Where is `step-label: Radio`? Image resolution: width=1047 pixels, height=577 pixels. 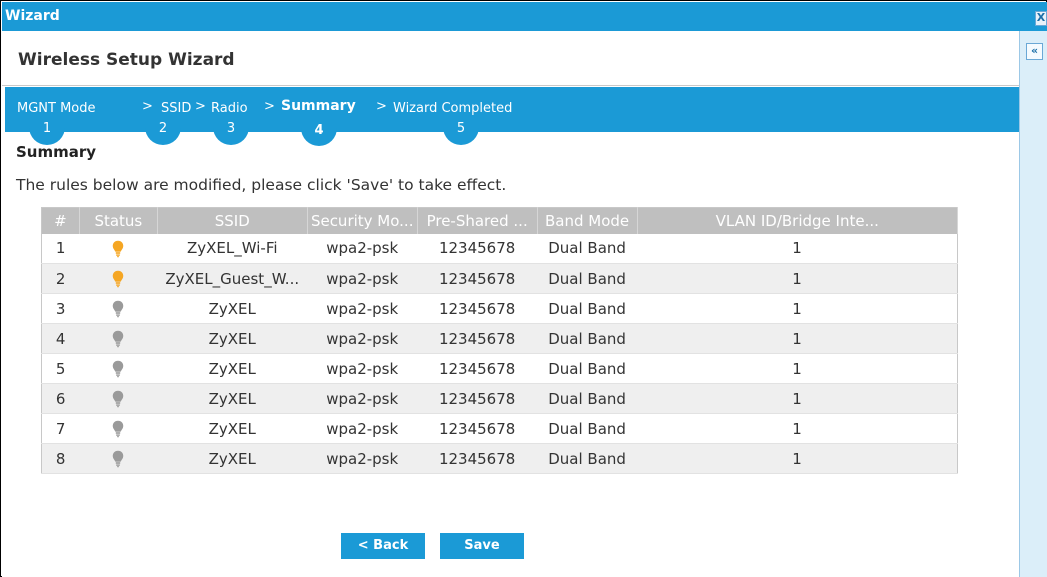
step-label: Radio is located at coordinates (229, 108).